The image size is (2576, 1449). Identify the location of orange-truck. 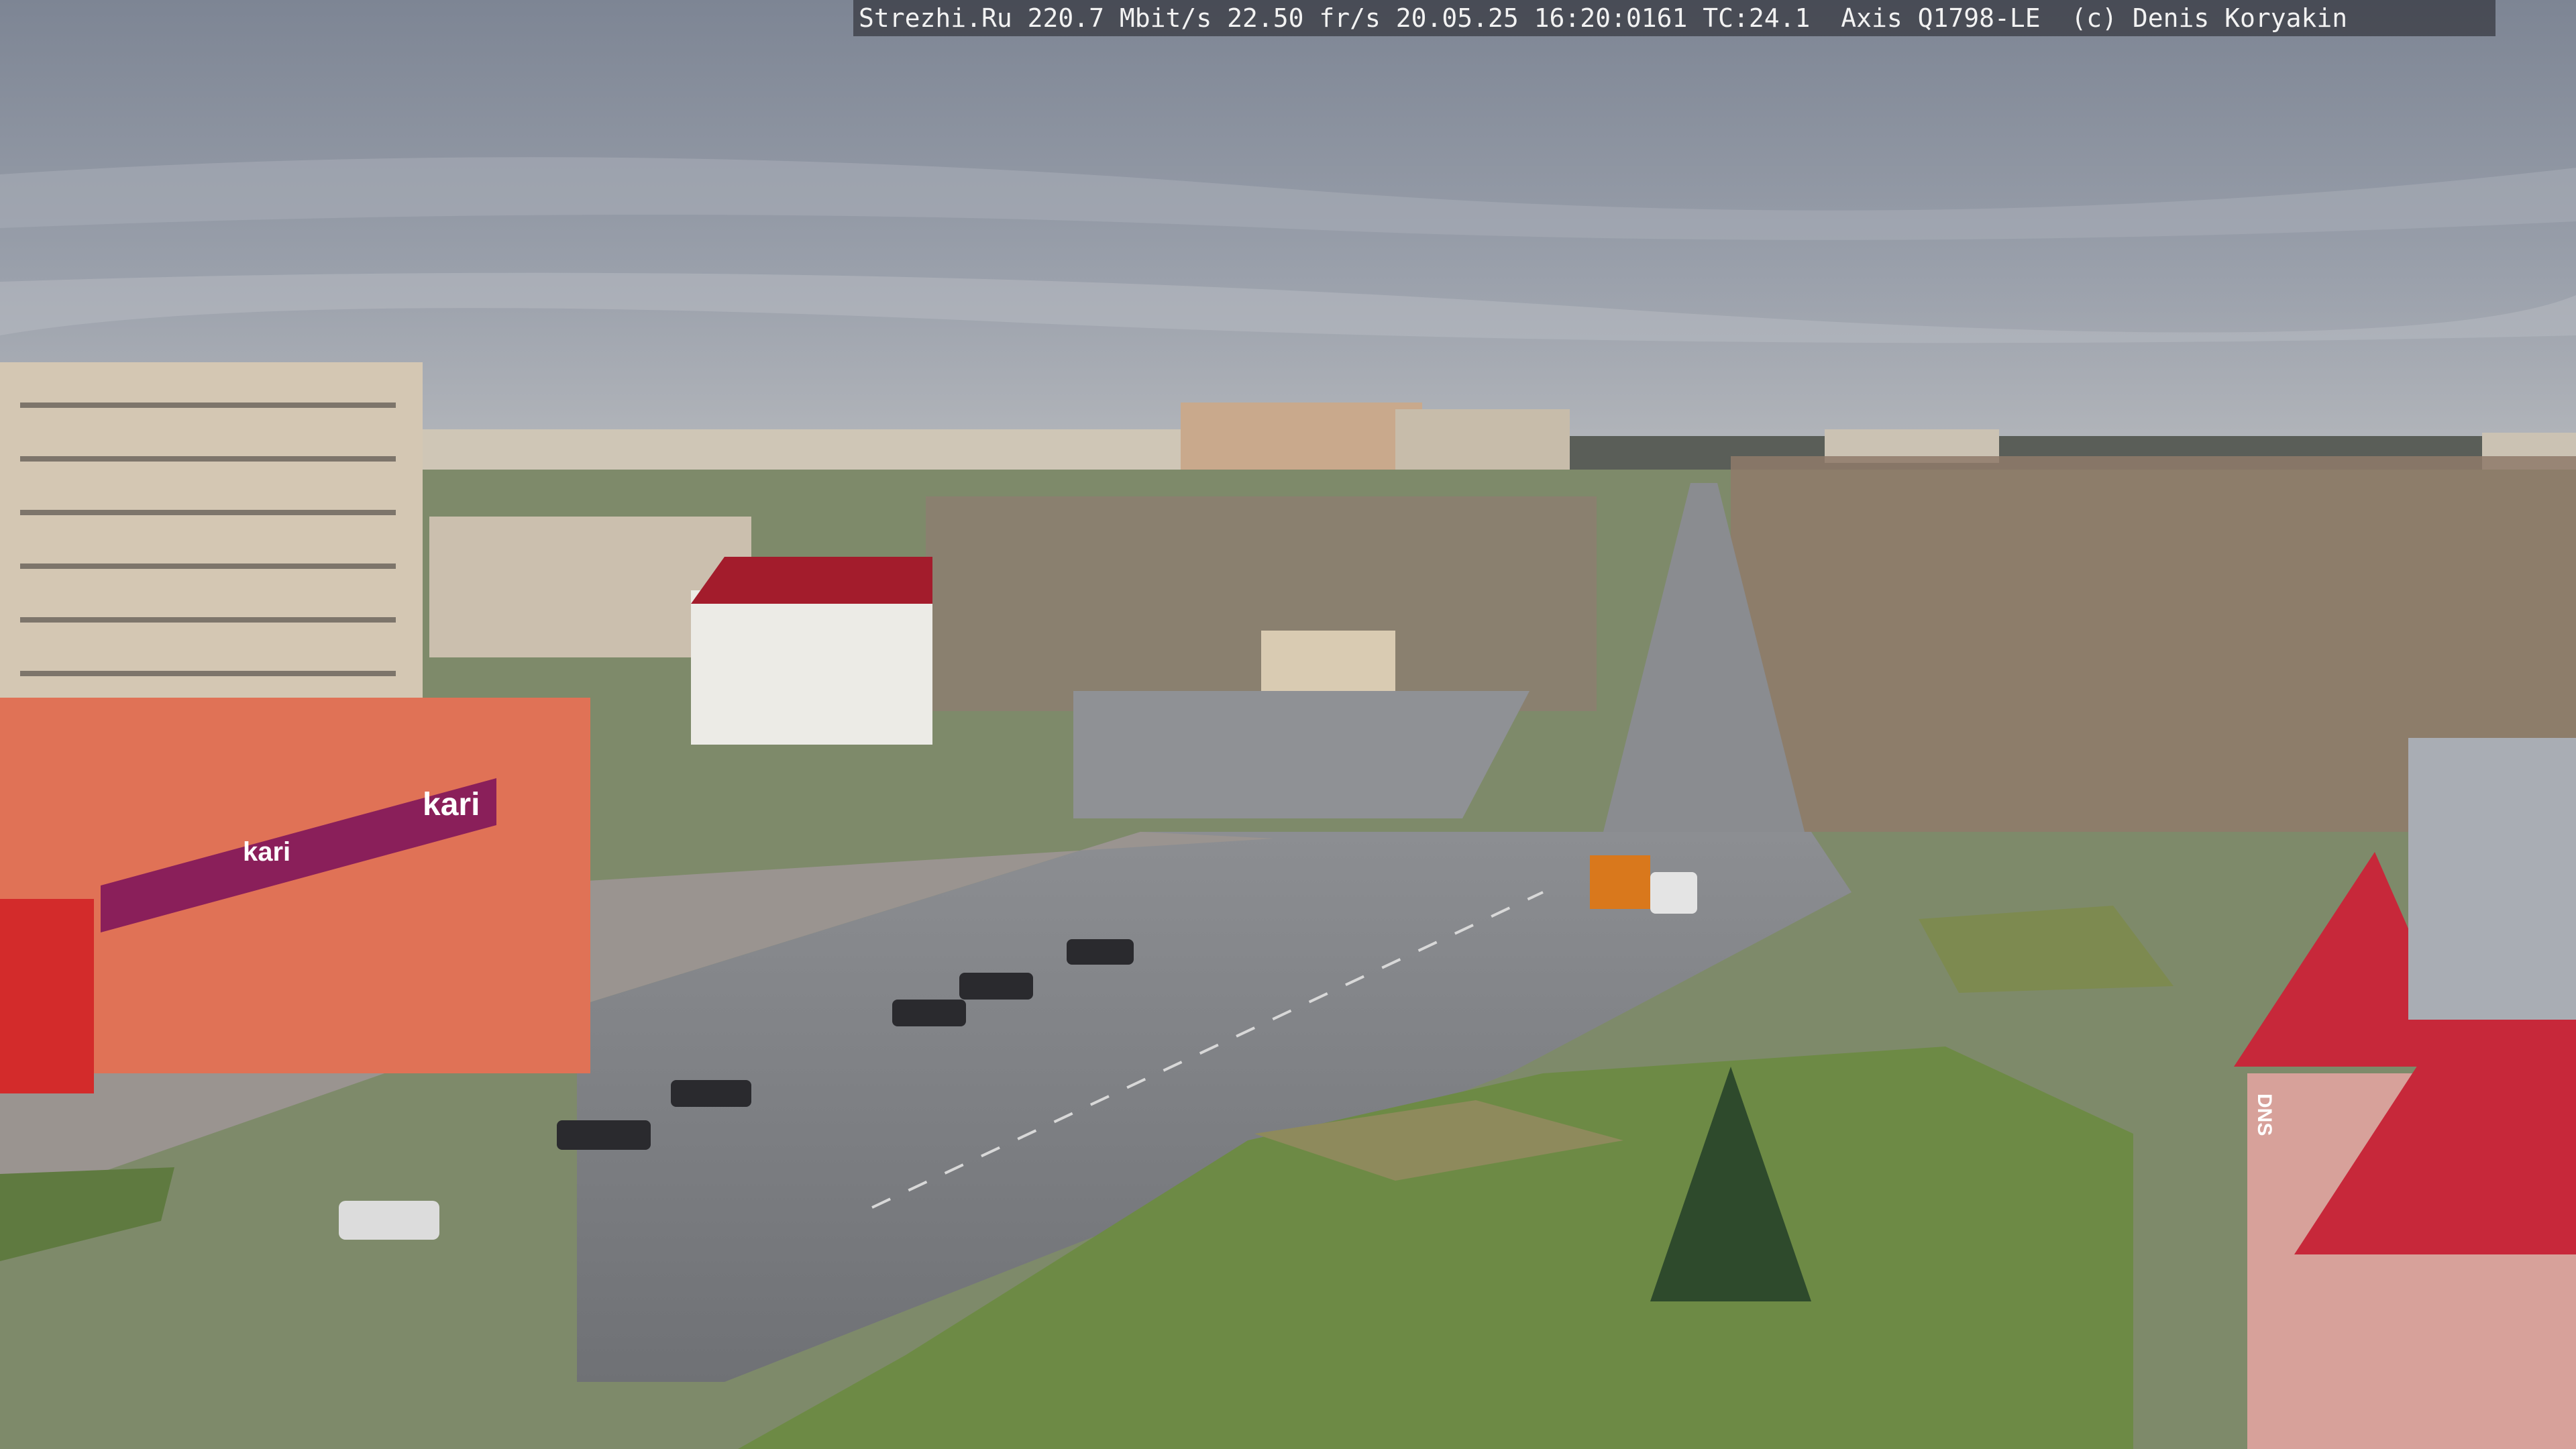
(1620, 882).